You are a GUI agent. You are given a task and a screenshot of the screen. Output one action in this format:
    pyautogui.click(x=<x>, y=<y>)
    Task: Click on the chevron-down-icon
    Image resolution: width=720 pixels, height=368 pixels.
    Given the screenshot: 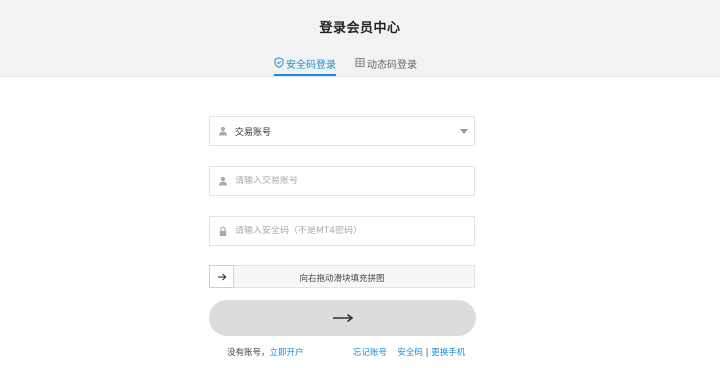 What is the action you would take?
    pyautogui.click(x=464, y=131)
    